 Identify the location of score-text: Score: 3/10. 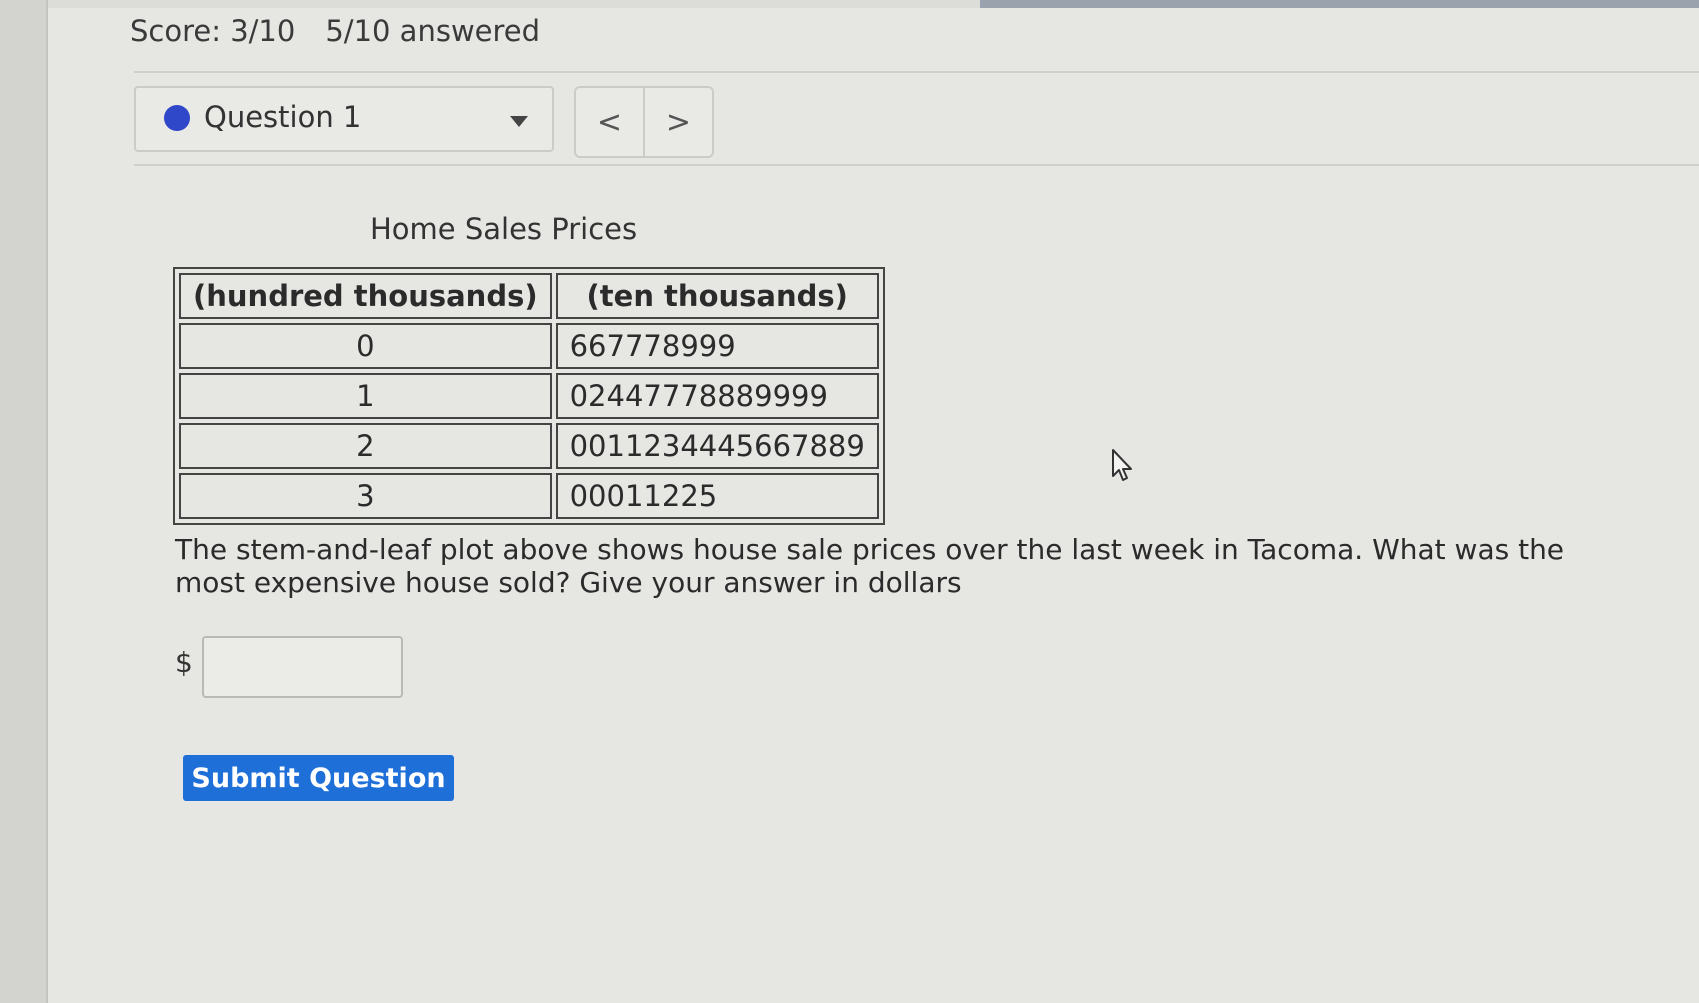
(213, 31).